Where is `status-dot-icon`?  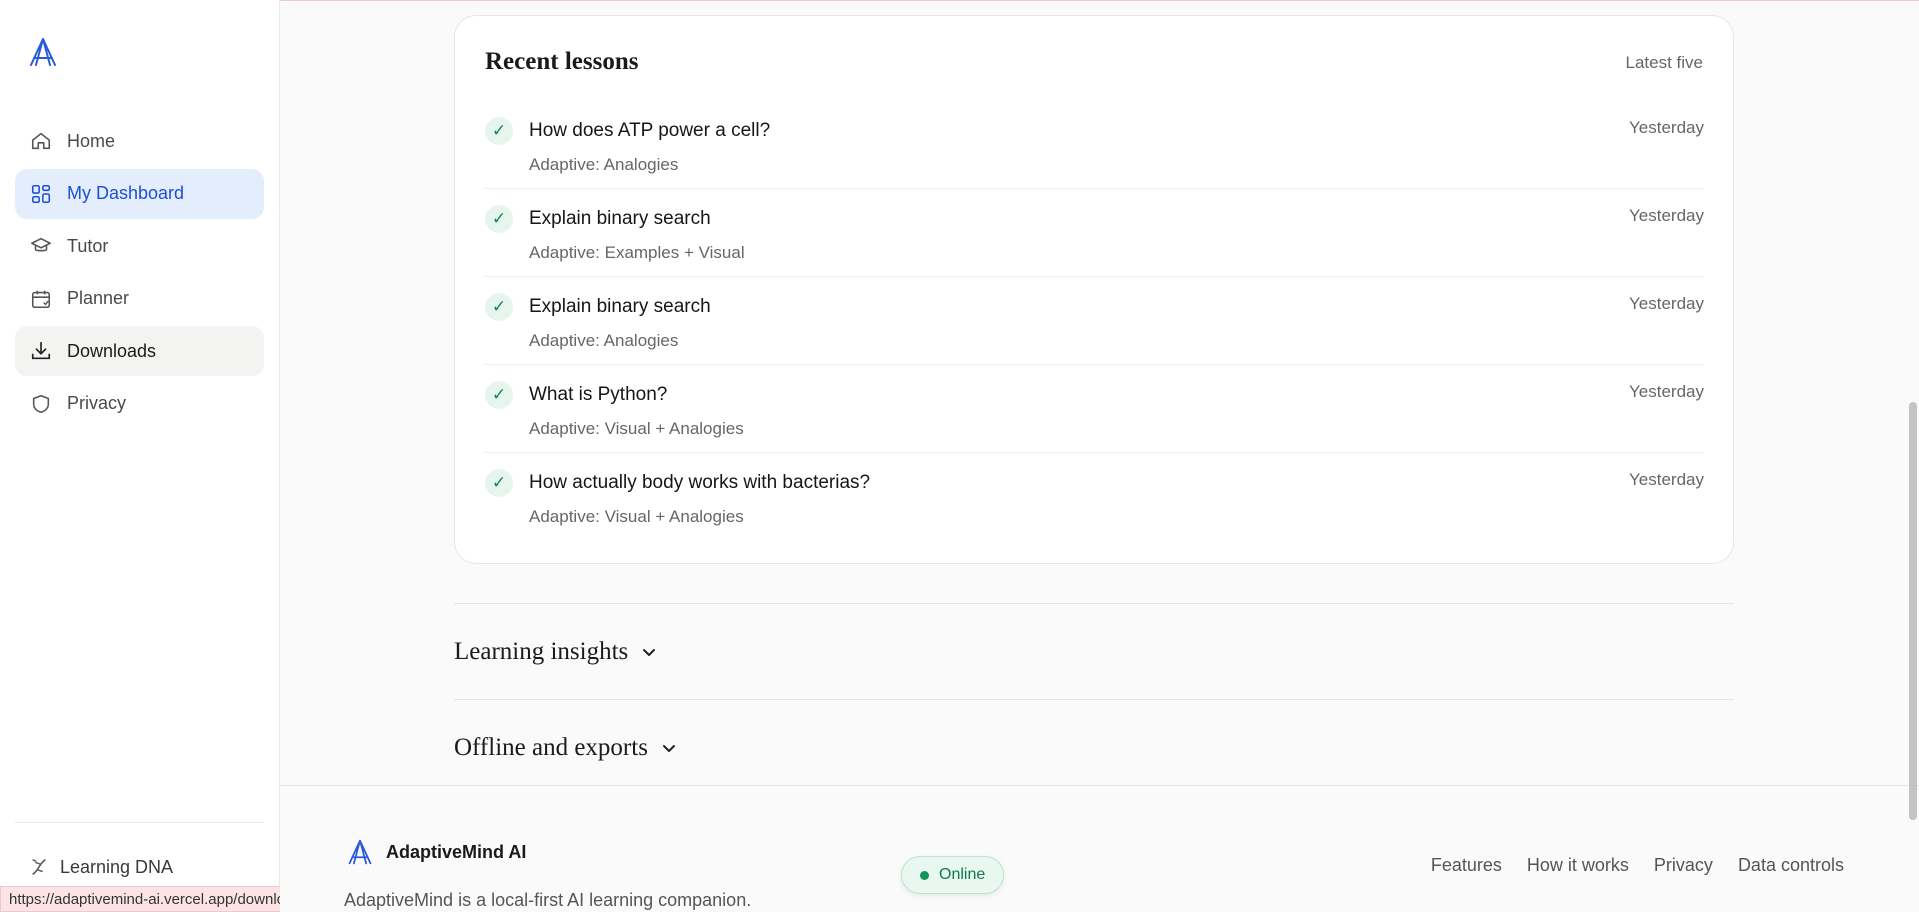
status-dot-icon is located at coordinates (924, 875).